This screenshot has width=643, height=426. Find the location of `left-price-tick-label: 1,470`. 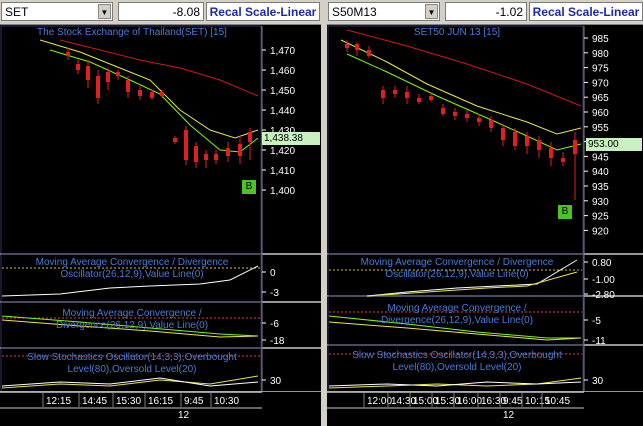

left-price-tick-label: 1,470 is located at coordinates (282, 51).